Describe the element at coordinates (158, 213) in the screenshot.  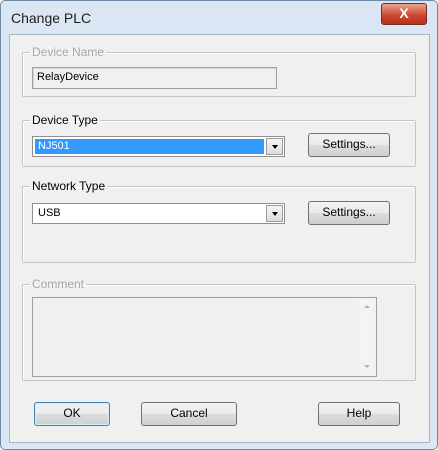
I see `network-type-select: USB` at that location.